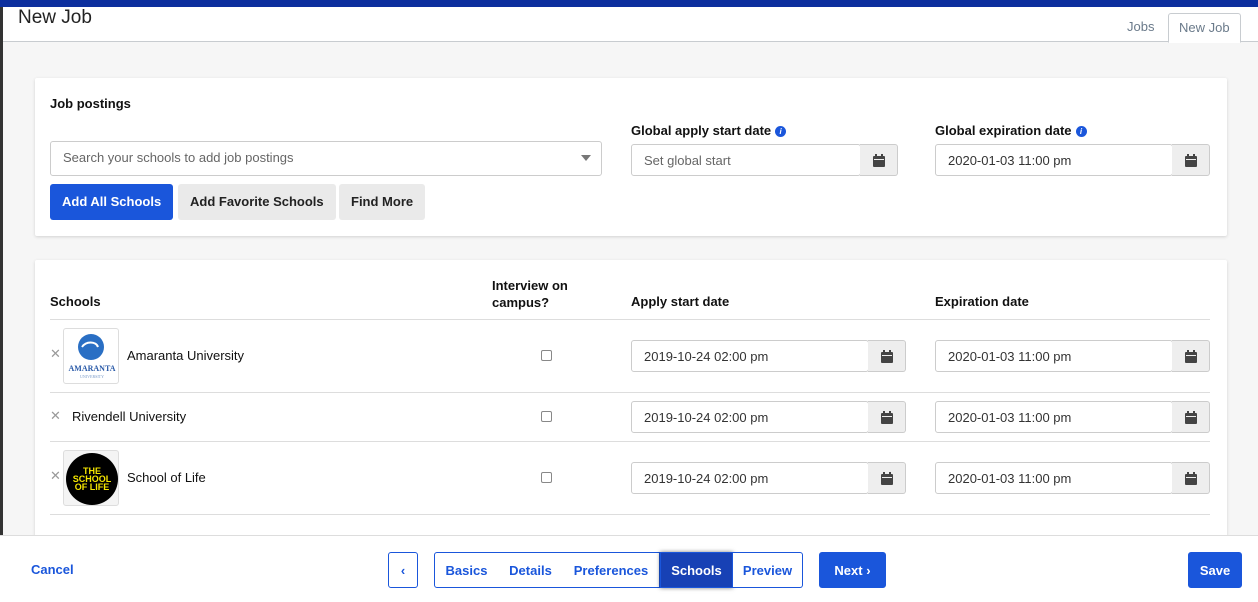 This screenshot has height=602, width=1258. I want to click on left-edge, so click(1, 304).